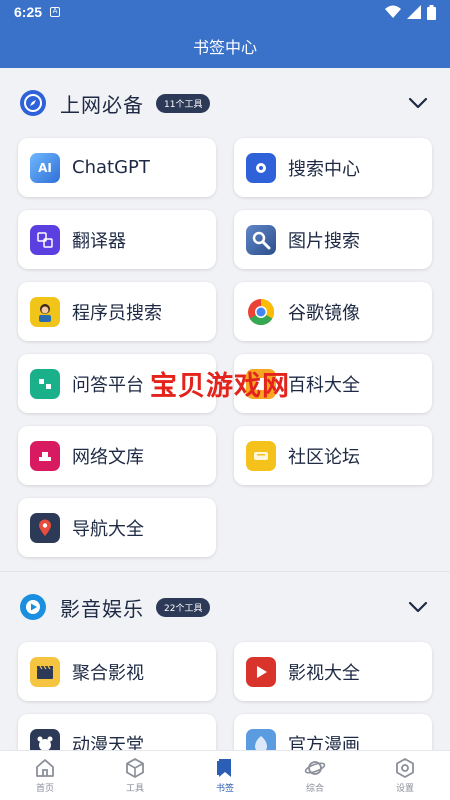  I want to click on navigation-icon, so click(45, 527).